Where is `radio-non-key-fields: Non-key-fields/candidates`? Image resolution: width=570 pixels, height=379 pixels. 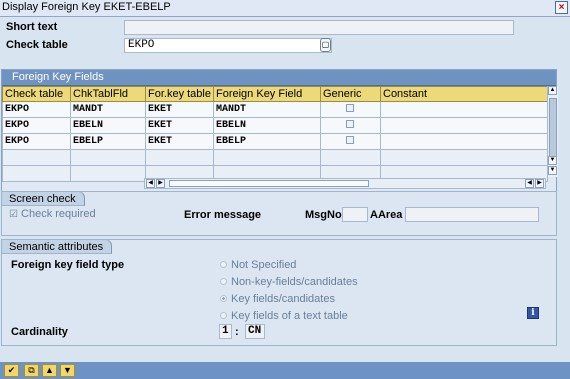
radio-non-key-fields: Non-key-fields/candidates is located at coordinates (289, 282).